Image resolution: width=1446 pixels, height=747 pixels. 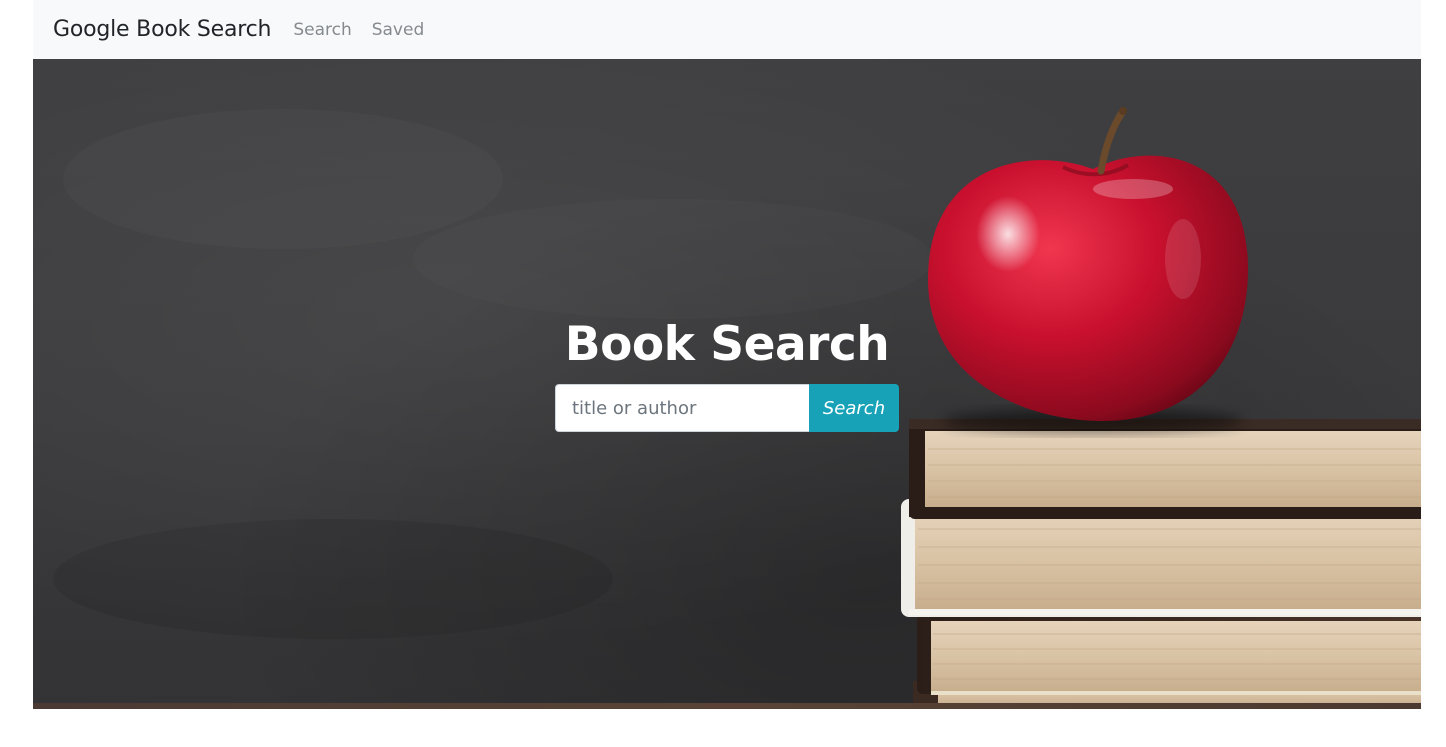 I want to click on brand-link: Google Book Search, so click(x=162, y=29).